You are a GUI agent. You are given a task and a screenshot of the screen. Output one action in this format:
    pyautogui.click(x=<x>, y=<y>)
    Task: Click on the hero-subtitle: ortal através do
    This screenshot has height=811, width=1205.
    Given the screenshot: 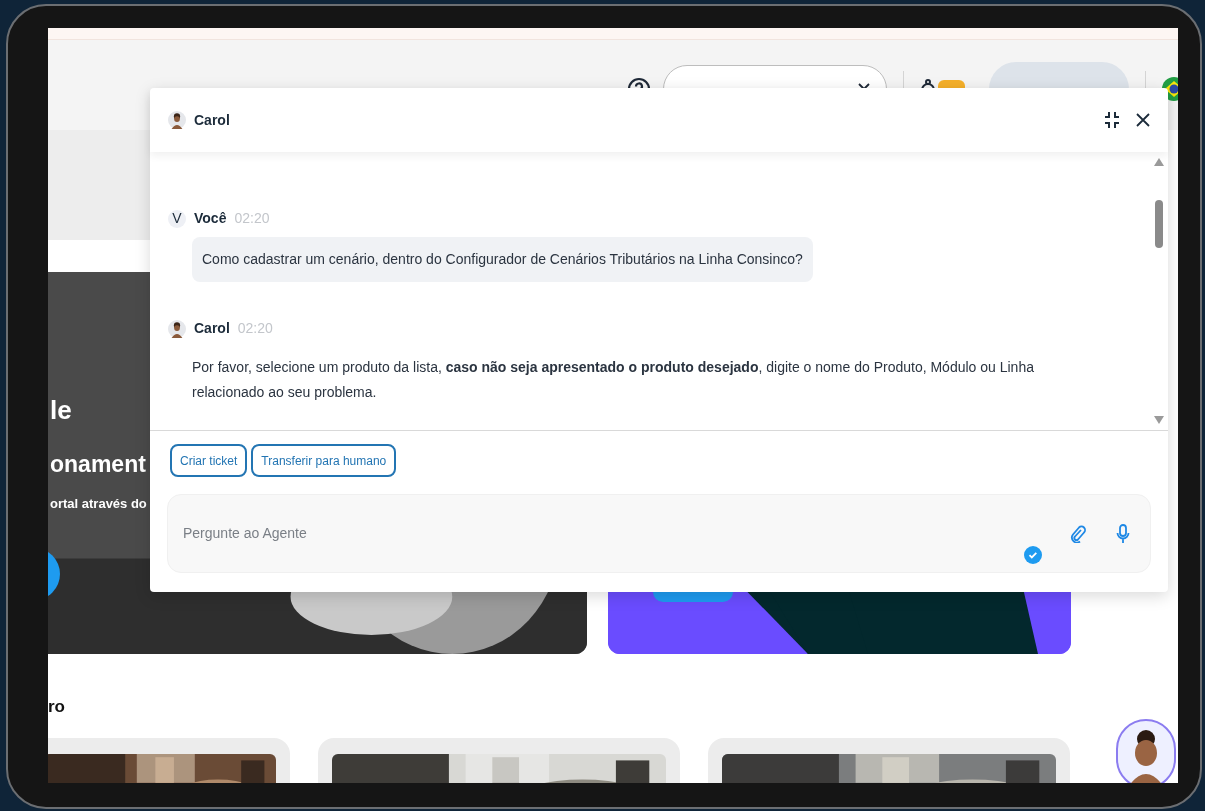 What is the action you would take?
    pyautogui.click(x=98, y=504)
    